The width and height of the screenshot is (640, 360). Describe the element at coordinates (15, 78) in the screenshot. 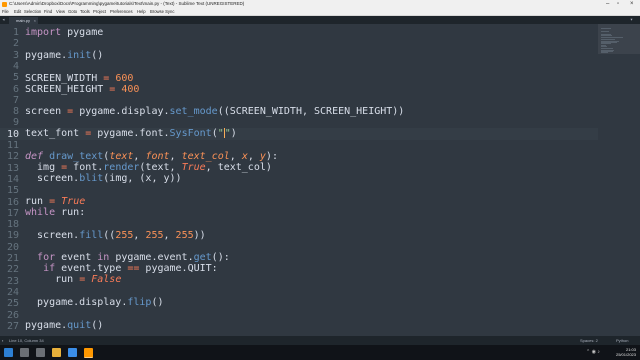

I see `line-number: 5` at that location.